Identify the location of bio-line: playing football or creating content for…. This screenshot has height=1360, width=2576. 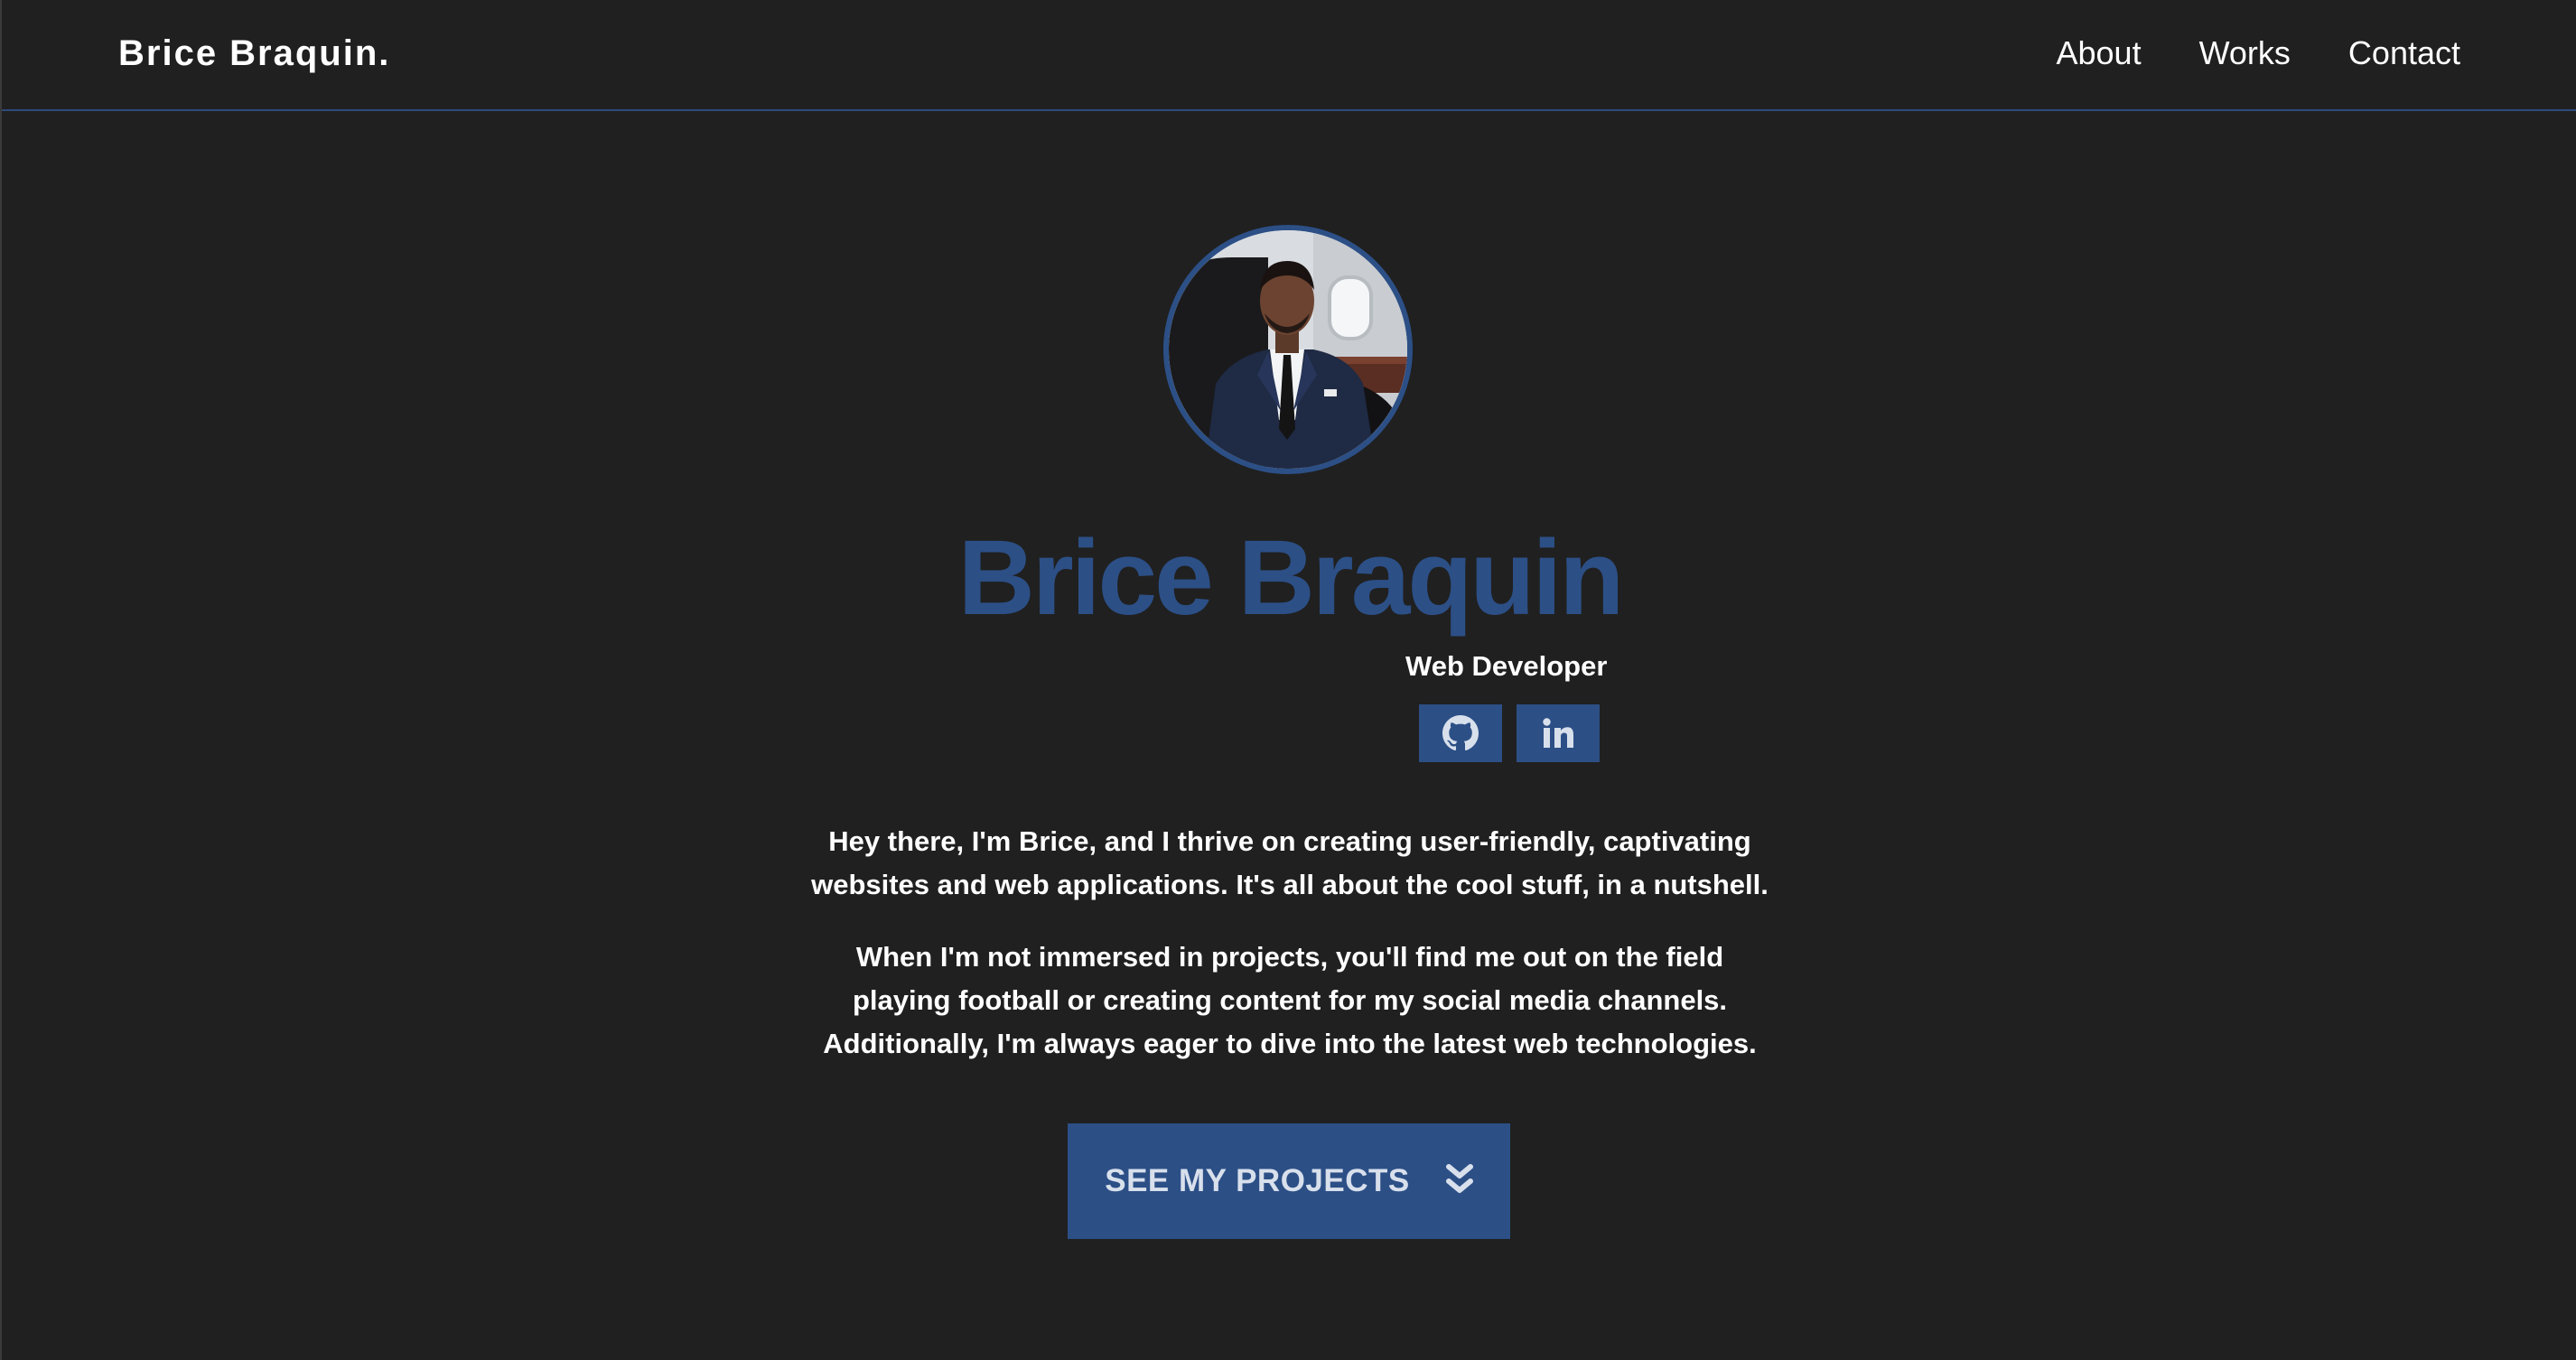
(1290, 1000).